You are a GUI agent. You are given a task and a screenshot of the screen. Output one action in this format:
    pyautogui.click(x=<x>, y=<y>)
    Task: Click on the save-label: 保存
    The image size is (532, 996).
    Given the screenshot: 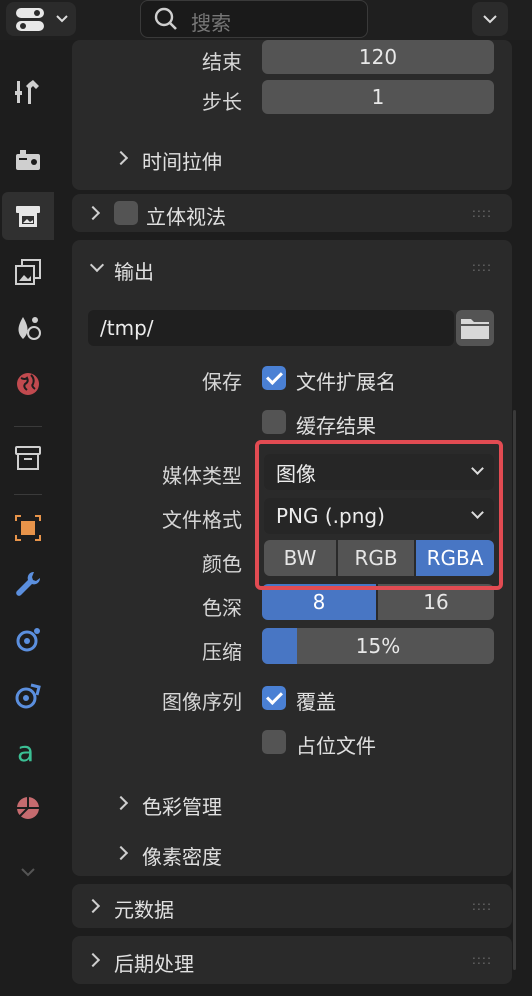 What is the action you would take?
    pyautogui.click(x=222, y=382)
    